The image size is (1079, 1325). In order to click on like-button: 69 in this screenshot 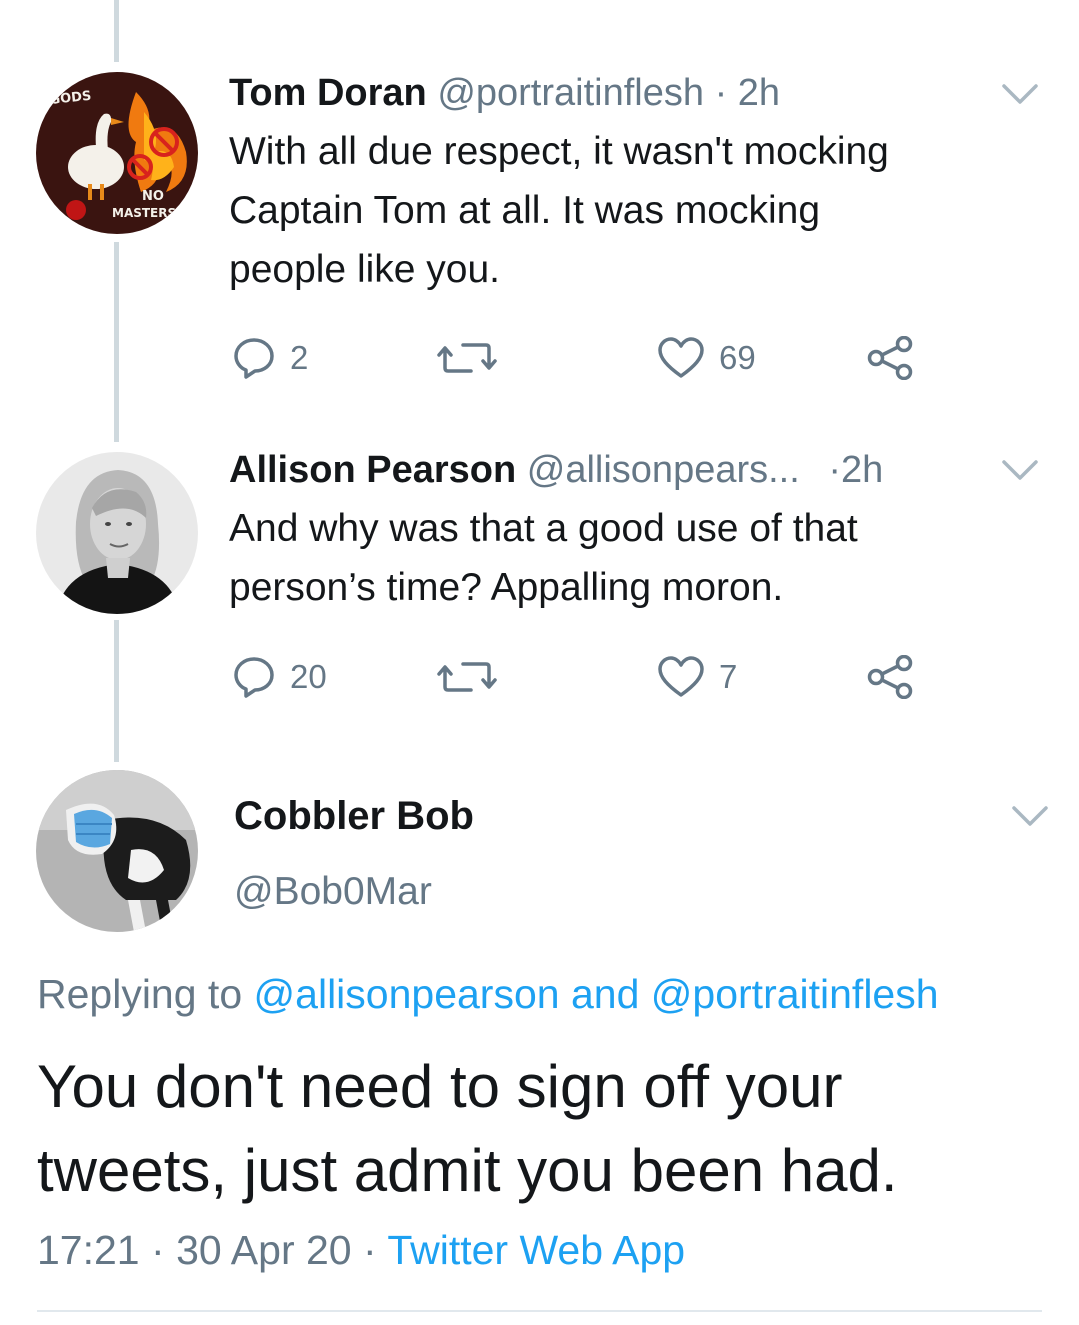, I will do `click(706, 358)`.